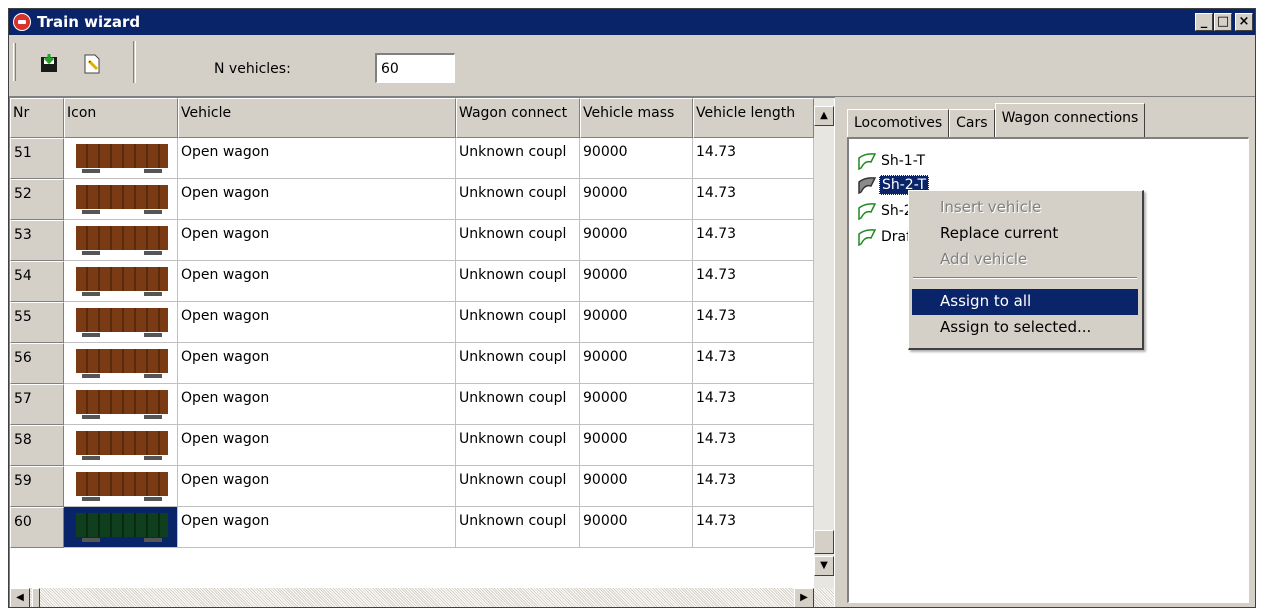 This screenshot has height=612, width=1267. What do you see at coordinates (824, 343) in the screenshot?
I see `vertical-scrollbar: ▲ ▼` at bounding box center [824, 343].